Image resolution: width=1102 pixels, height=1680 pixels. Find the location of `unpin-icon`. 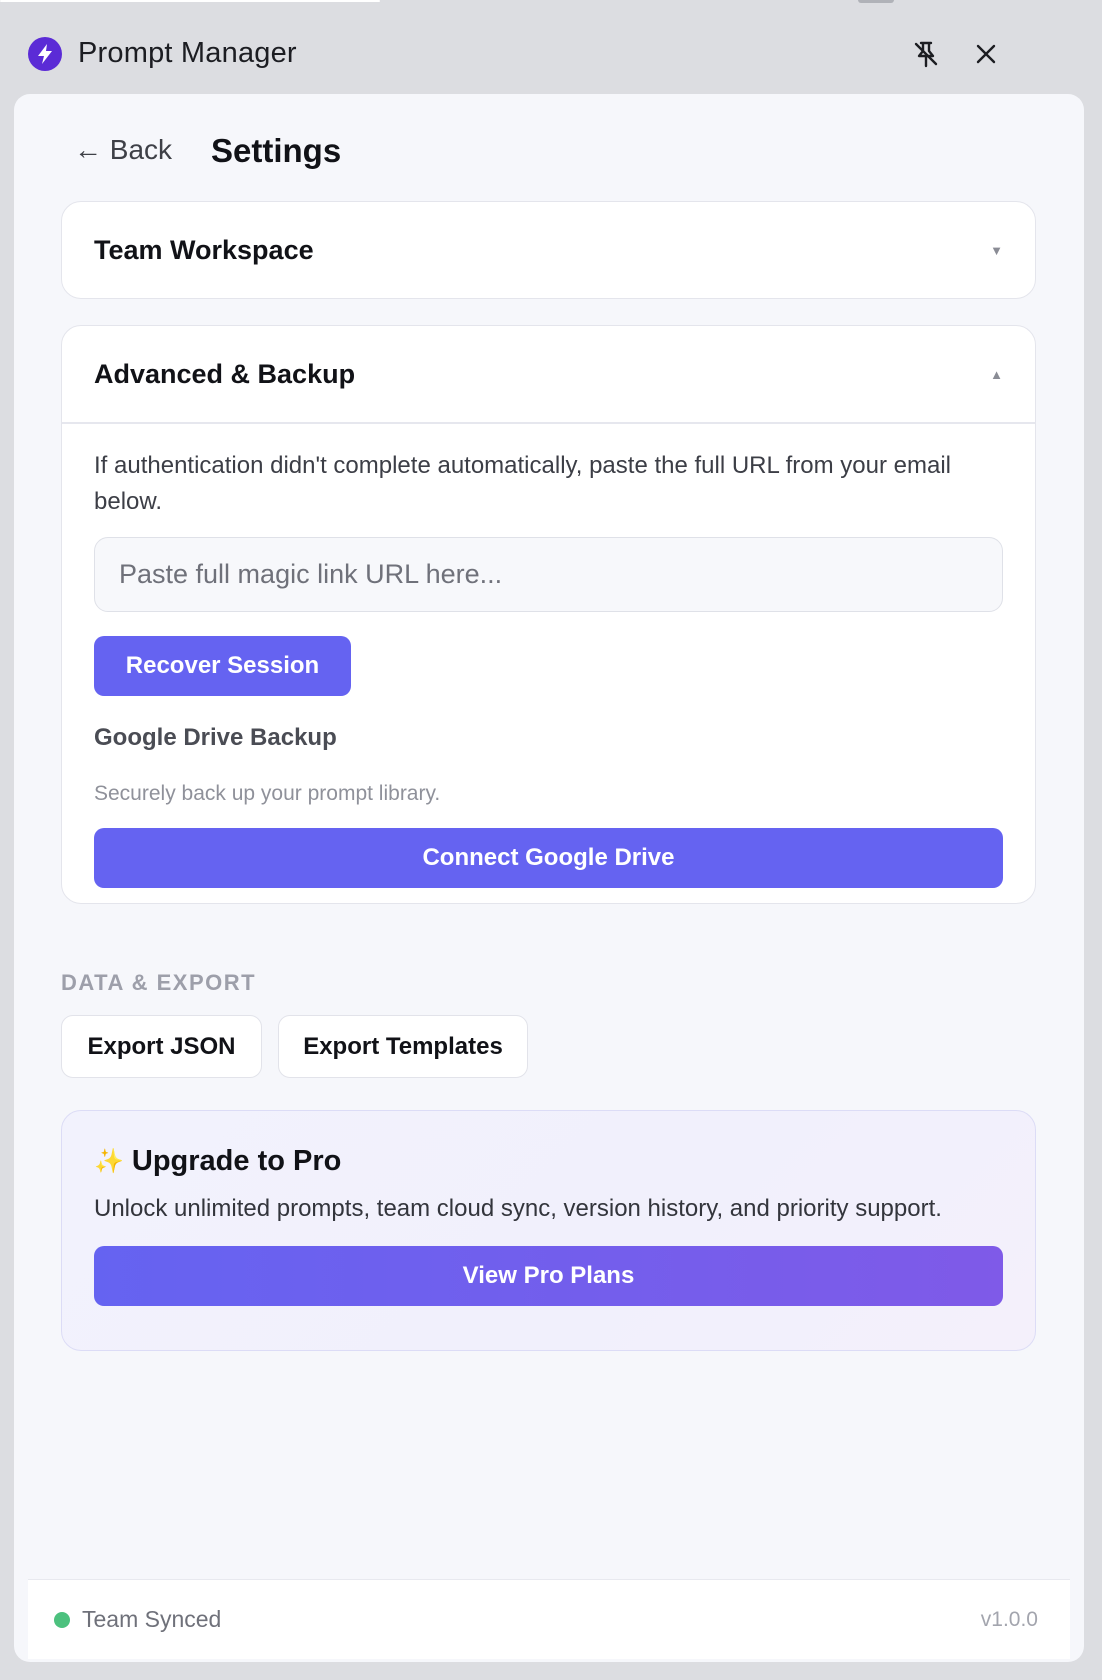

unpin-icon is located at coordinates (926, 54).